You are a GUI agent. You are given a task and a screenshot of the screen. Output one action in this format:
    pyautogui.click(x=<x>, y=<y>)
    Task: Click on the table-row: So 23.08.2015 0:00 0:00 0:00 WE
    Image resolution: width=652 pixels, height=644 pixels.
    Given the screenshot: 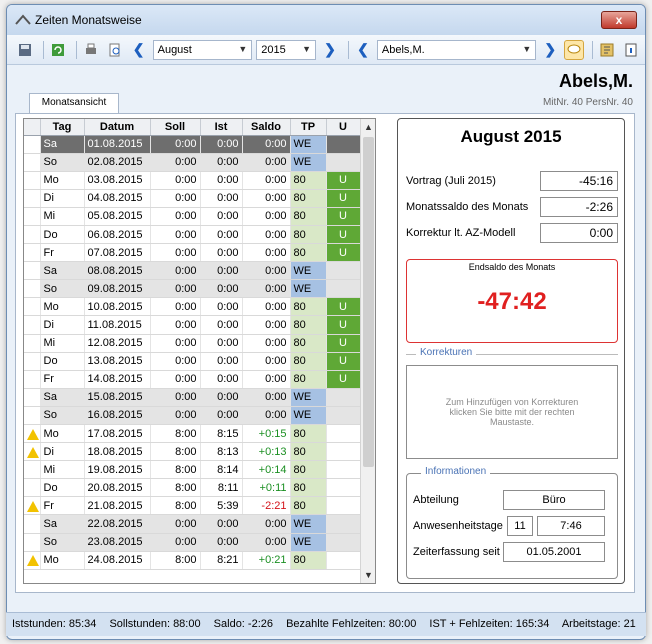 What is the action you would take?
    pyautogui.click(x=192, y=542)
    